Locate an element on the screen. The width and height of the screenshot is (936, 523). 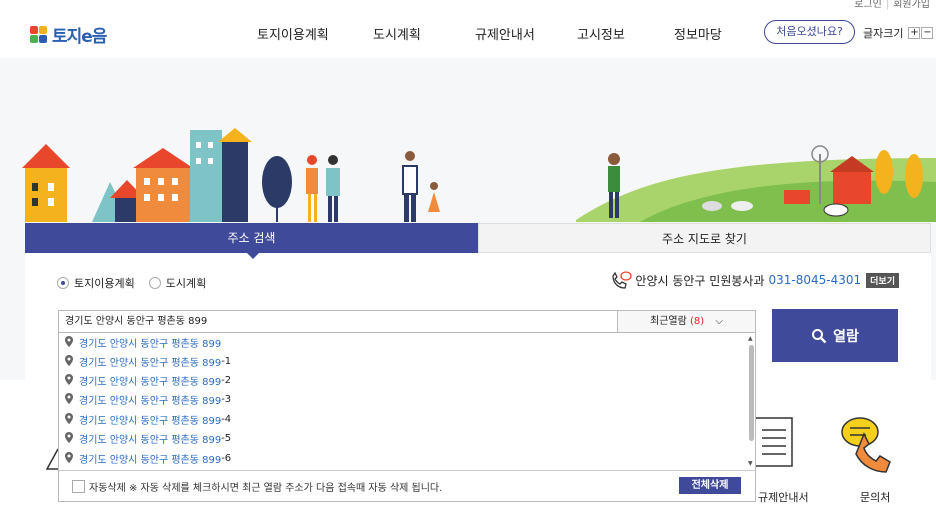
contact-phone: 031-8045-4301 is located at coordinates (815, 280).